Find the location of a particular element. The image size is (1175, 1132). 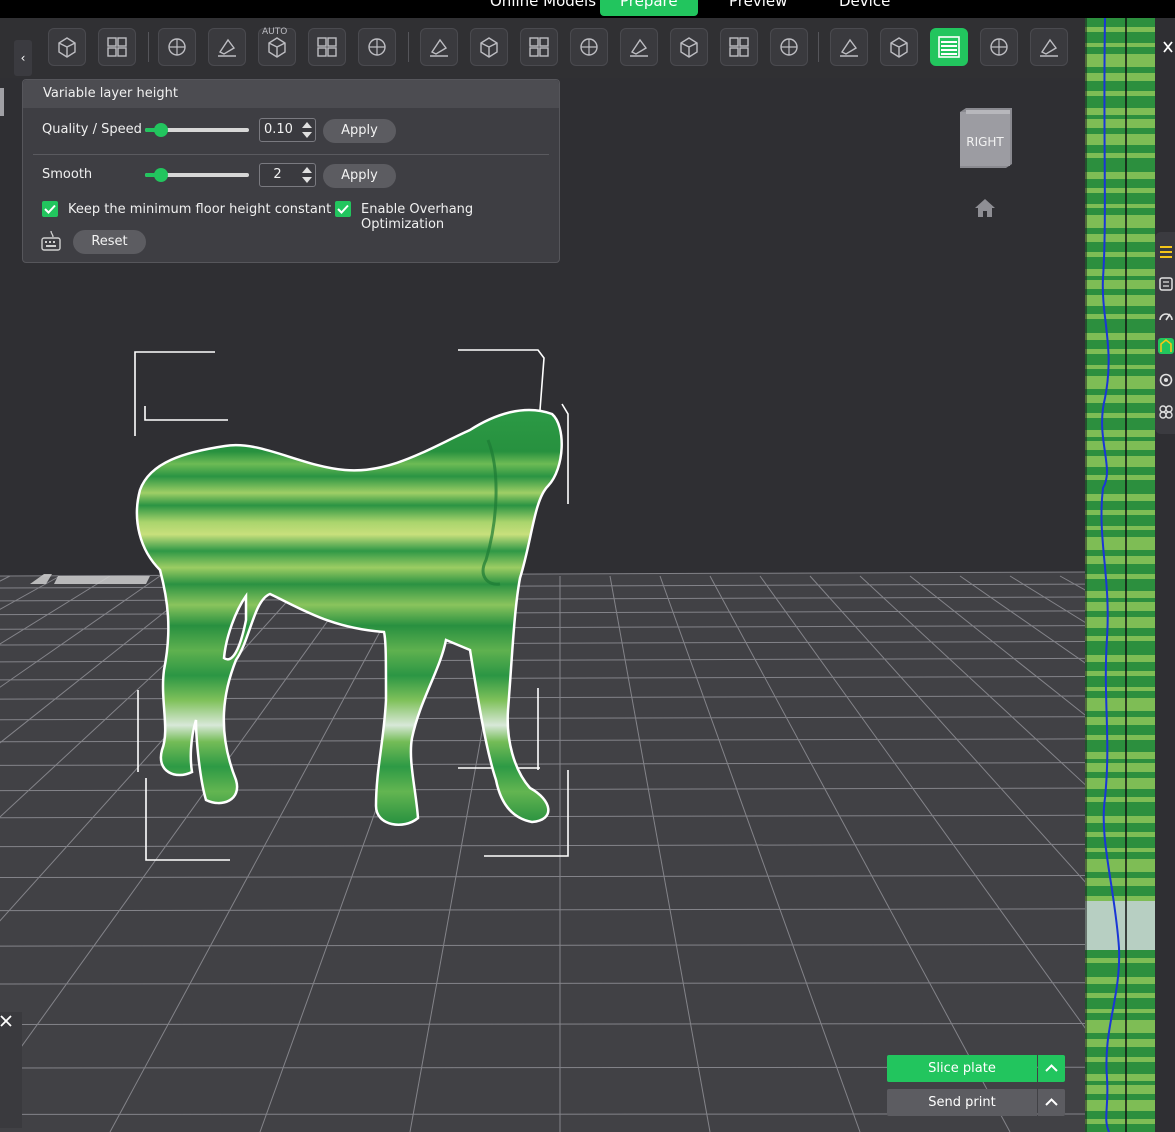

collapse-sidebar-button: ‹ is located at coordinates (23, 58).